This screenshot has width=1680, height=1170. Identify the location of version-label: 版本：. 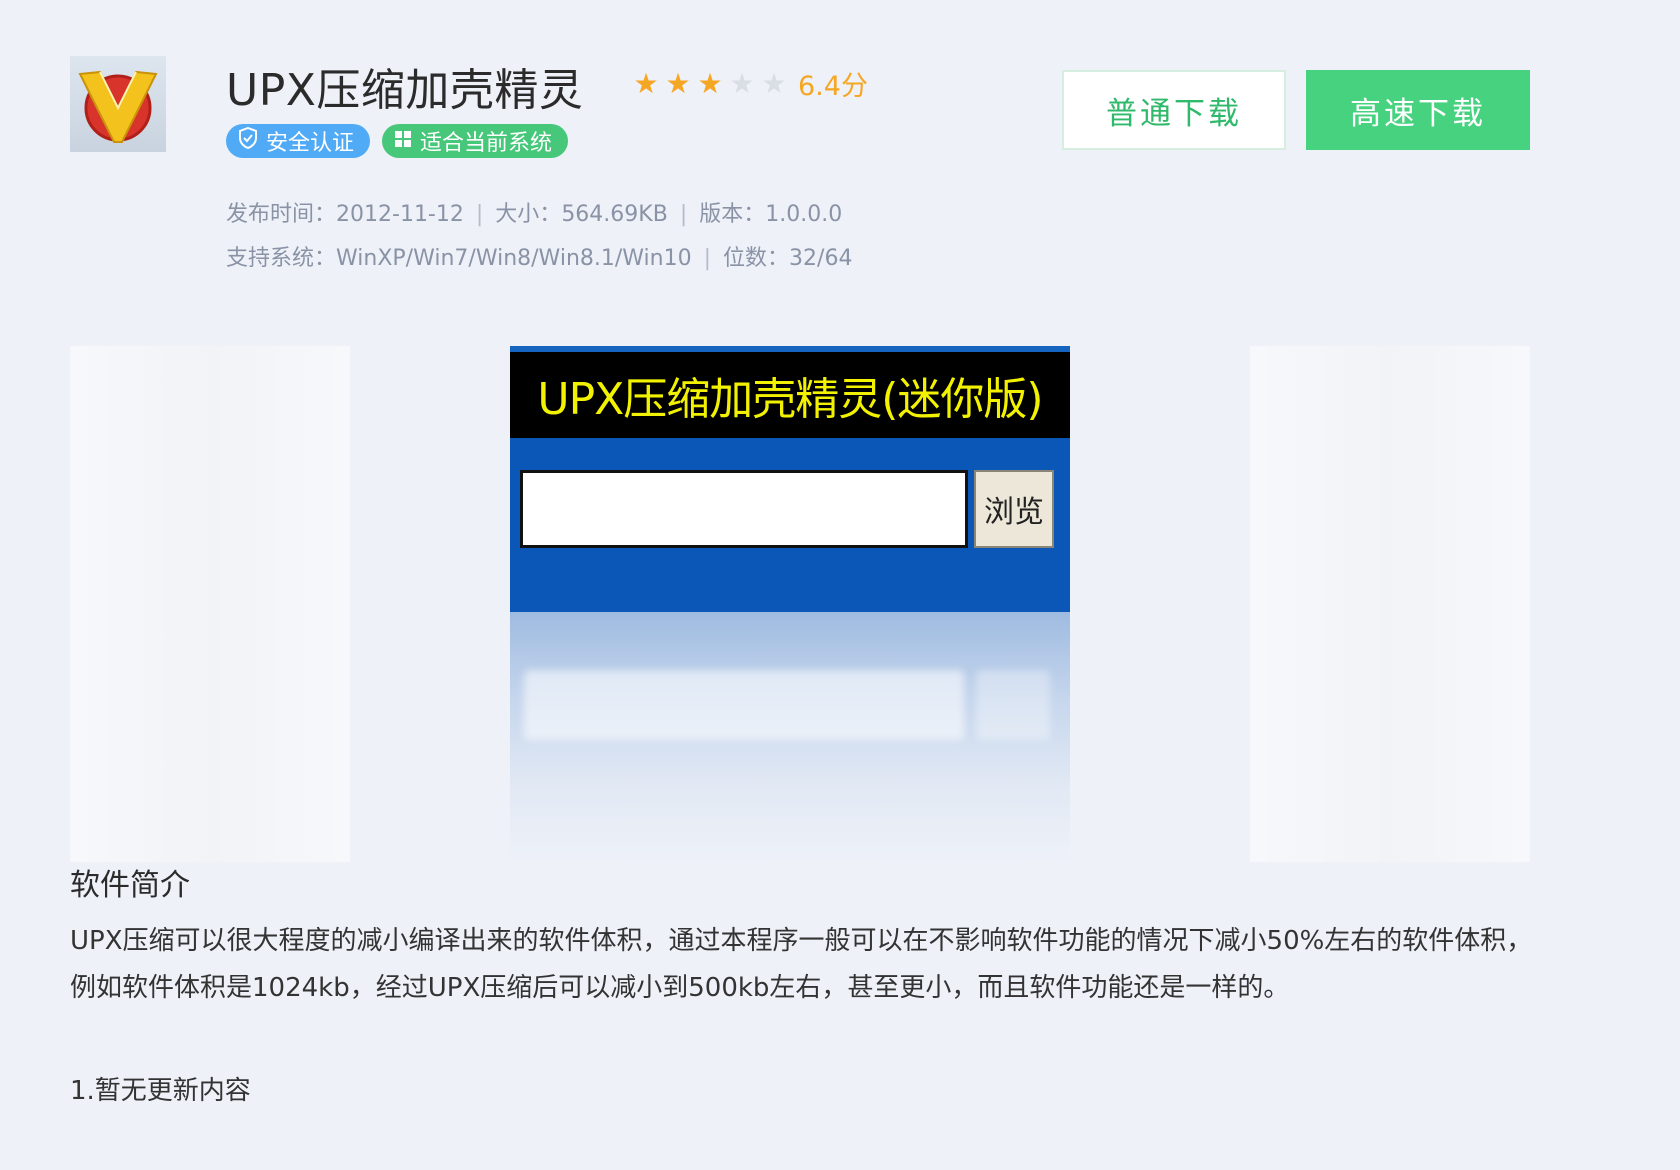
(732, 214).